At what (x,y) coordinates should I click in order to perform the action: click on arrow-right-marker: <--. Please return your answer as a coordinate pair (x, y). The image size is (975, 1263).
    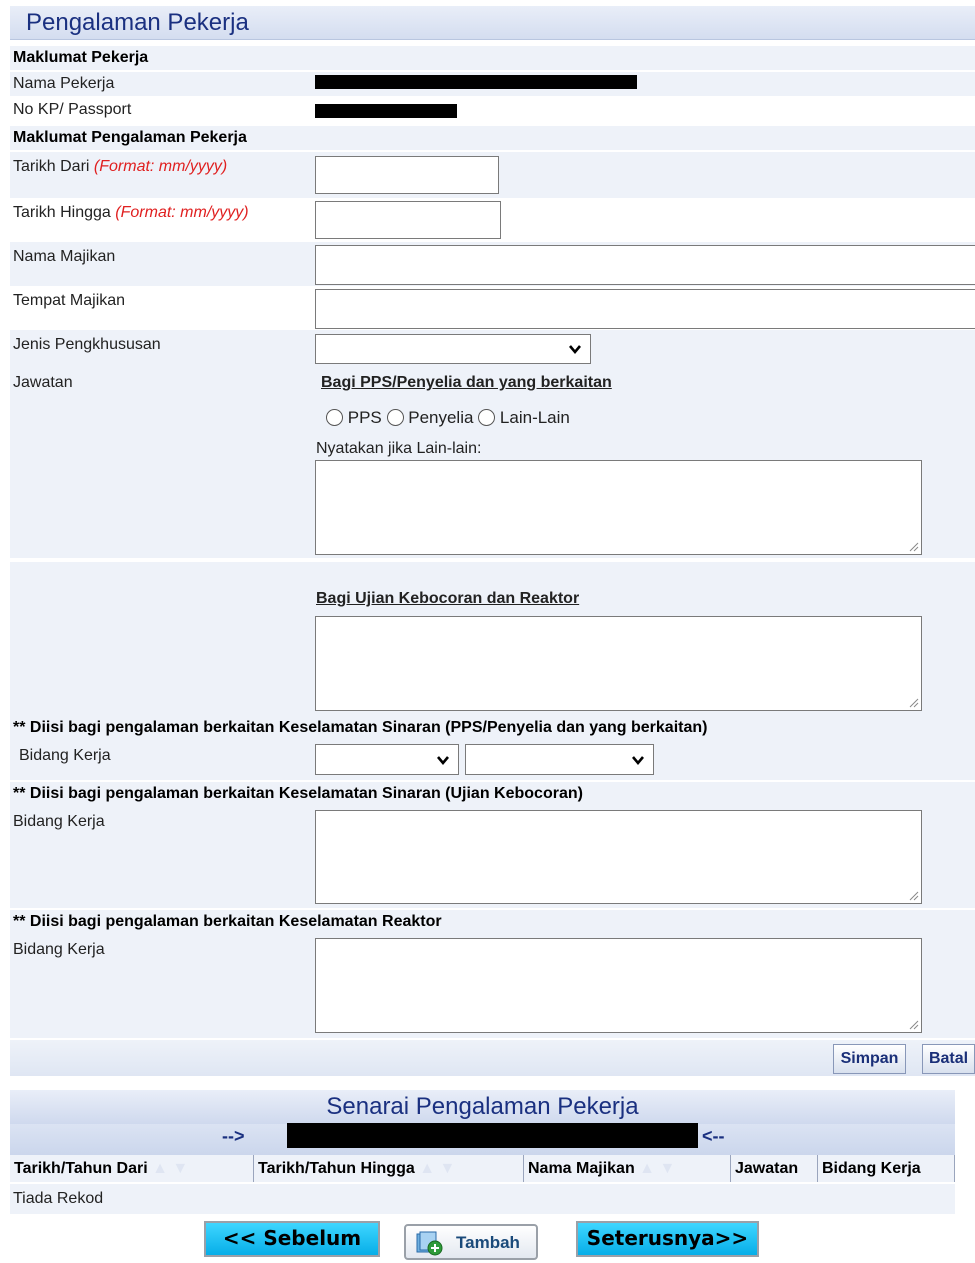
    Looking at the image, I should click on (713, 1136).